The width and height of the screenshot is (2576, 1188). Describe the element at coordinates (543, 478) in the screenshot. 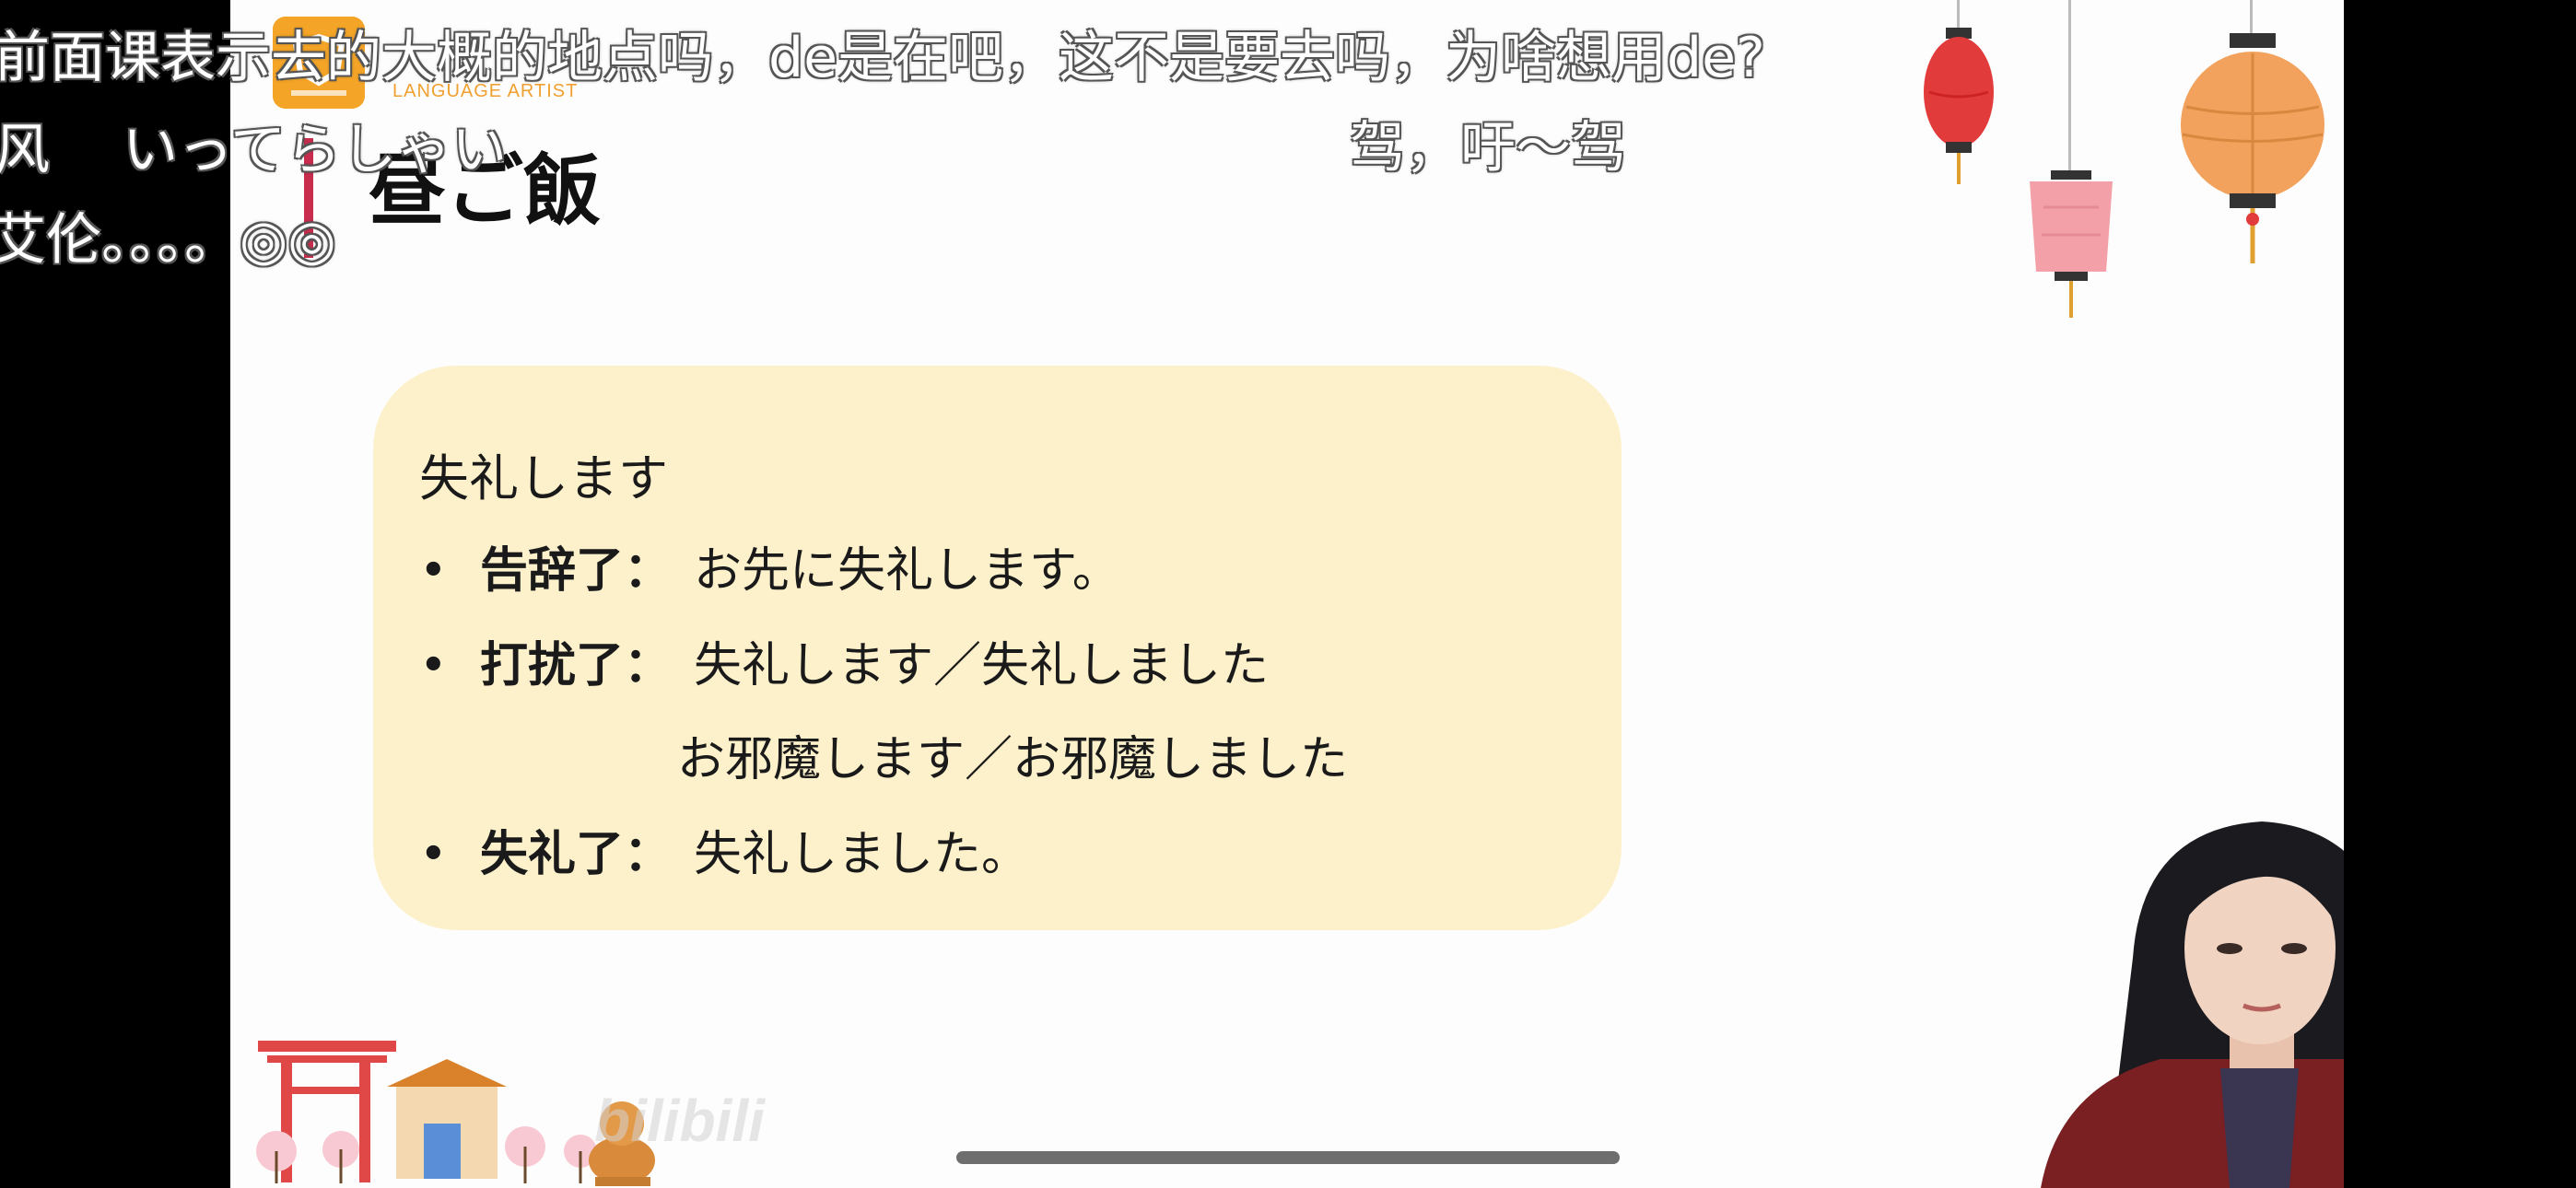

I see `box-heading: 失礼します` at that location.